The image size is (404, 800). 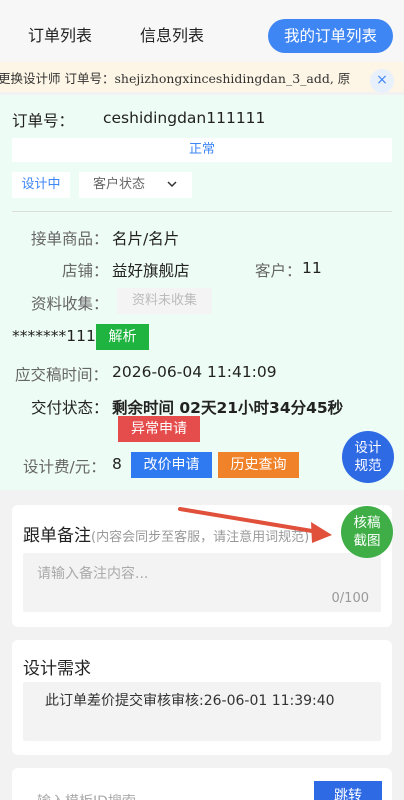 What do you see at coordinates (184, 118) in the screenshot?
I see `order-number: ceshidingdan111111` at bounding box center [184, 118].